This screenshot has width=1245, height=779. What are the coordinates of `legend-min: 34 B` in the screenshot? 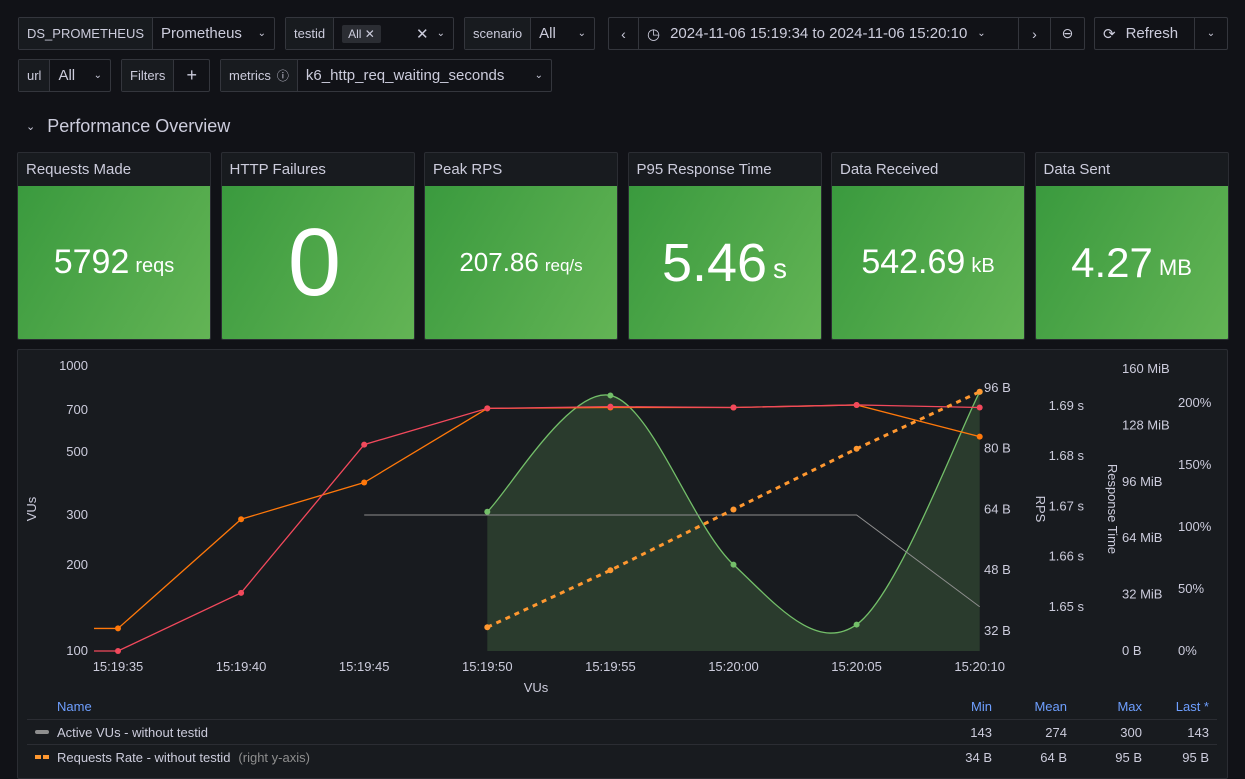 It's located at (978, 757).